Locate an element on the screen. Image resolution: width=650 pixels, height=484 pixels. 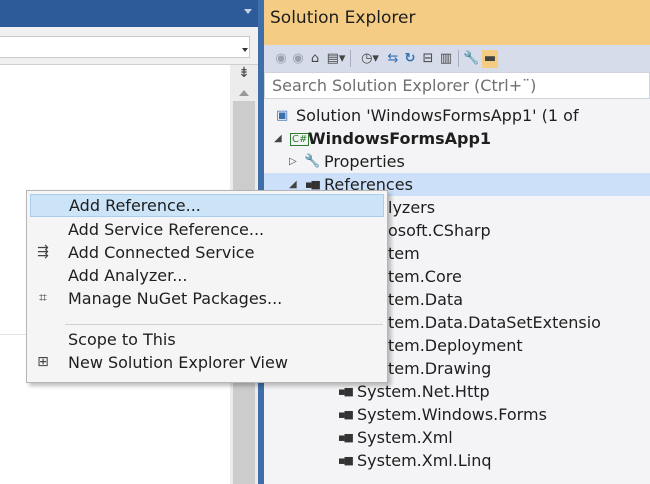
wrench-icon: 🔧 is located at coordinates (312, 161).